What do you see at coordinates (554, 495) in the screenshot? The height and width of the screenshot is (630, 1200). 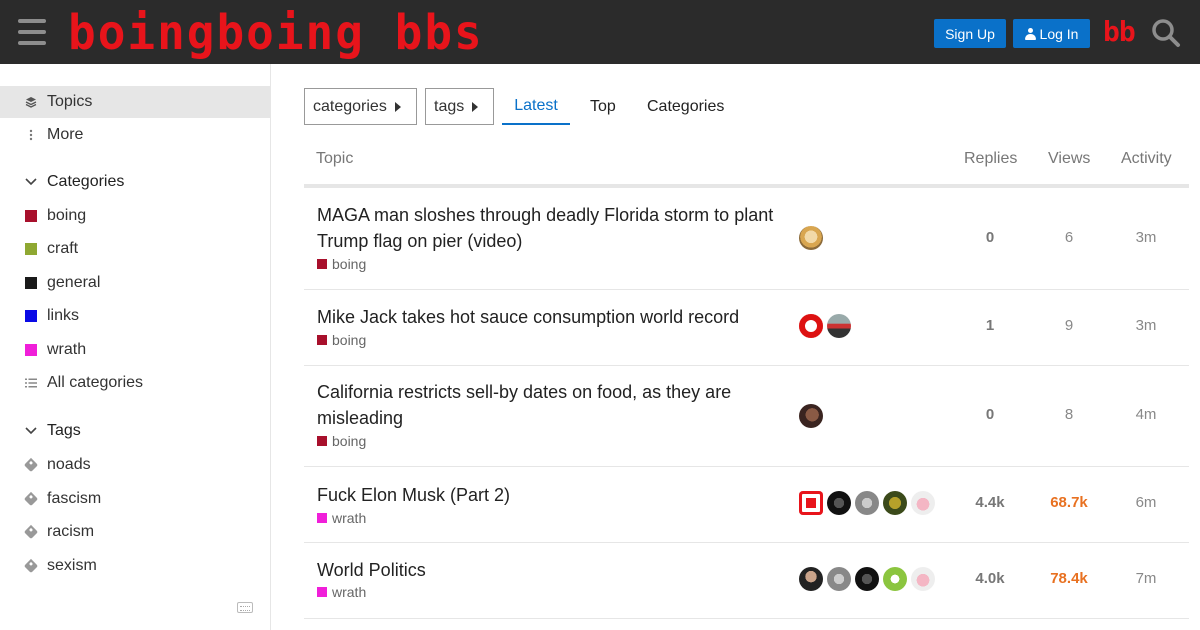 I see `topic-title-link: Fuck Elon Musk (Part 2)` at bounding box center [554, 495].